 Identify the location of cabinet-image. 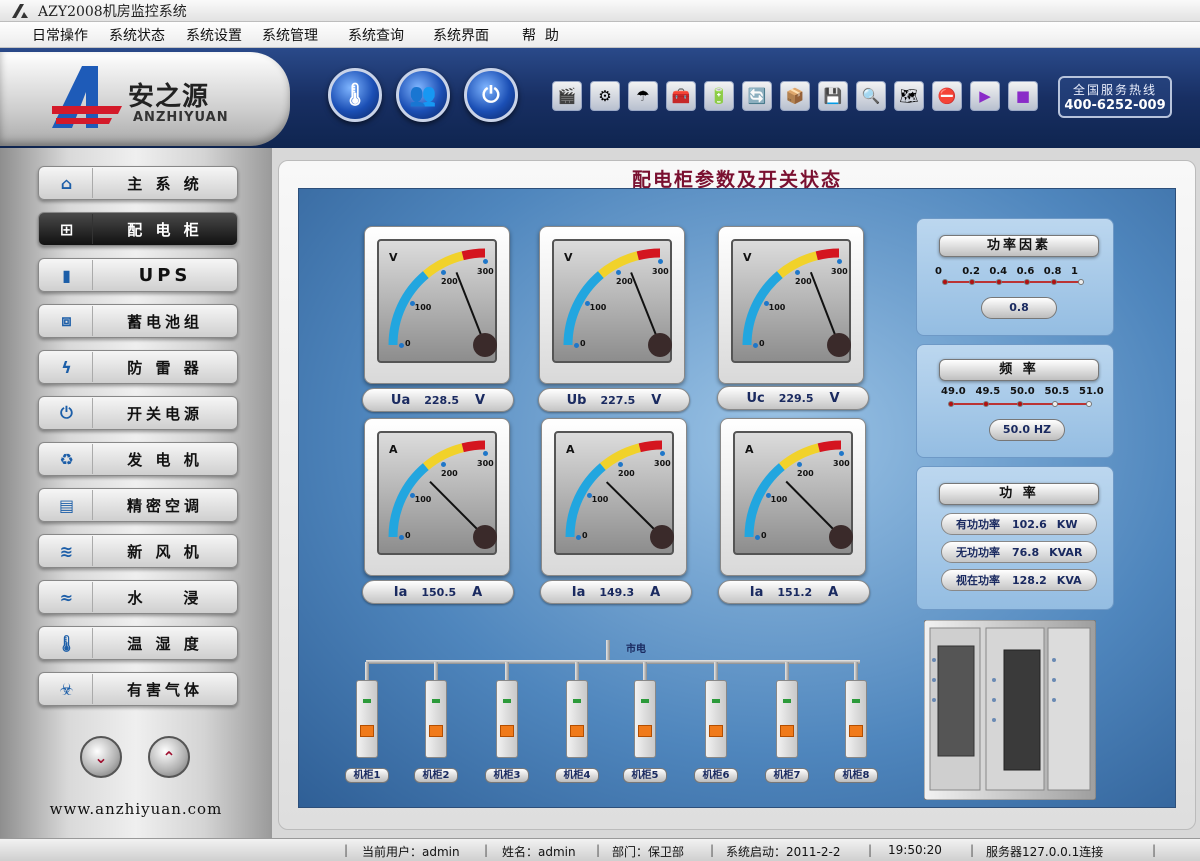
(1010, 710).